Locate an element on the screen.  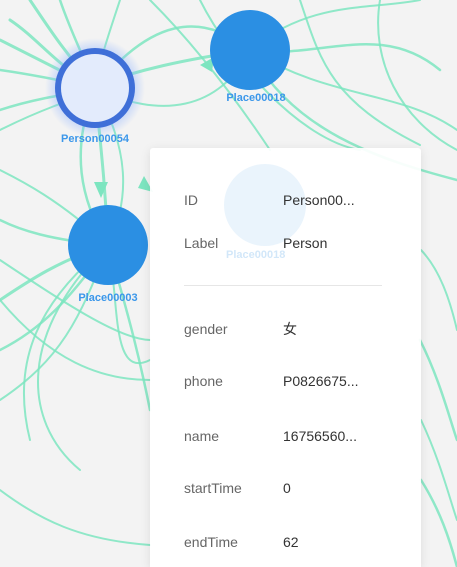
node-place00003 is located at coordinates (108, 245).